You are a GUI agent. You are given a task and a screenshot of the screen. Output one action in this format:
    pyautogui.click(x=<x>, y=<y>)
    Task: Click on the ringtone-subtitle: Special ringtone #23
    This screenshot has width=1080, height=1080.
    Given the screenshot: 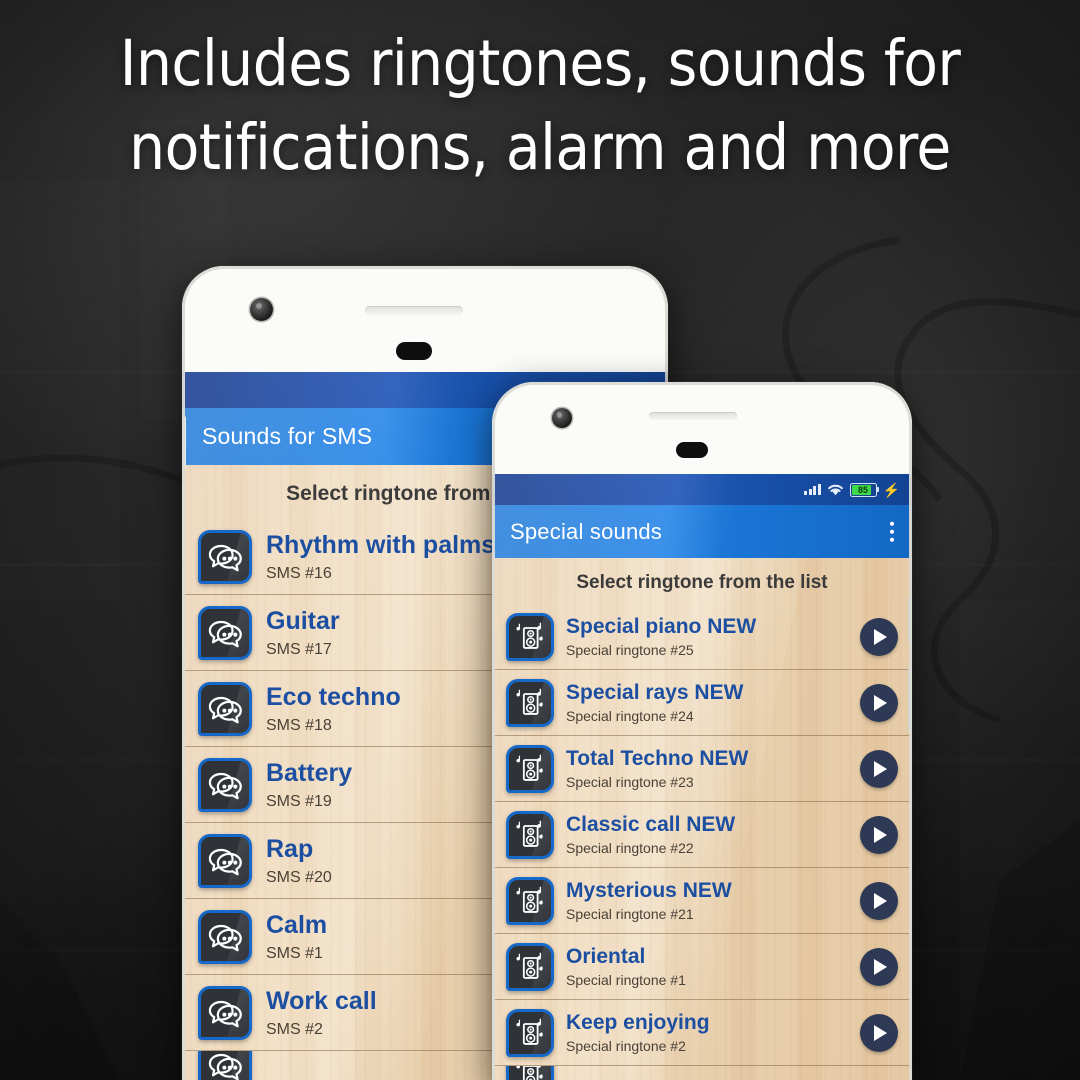 What is the action you would take?
    pyautogui.click(x=630, y=782)
    